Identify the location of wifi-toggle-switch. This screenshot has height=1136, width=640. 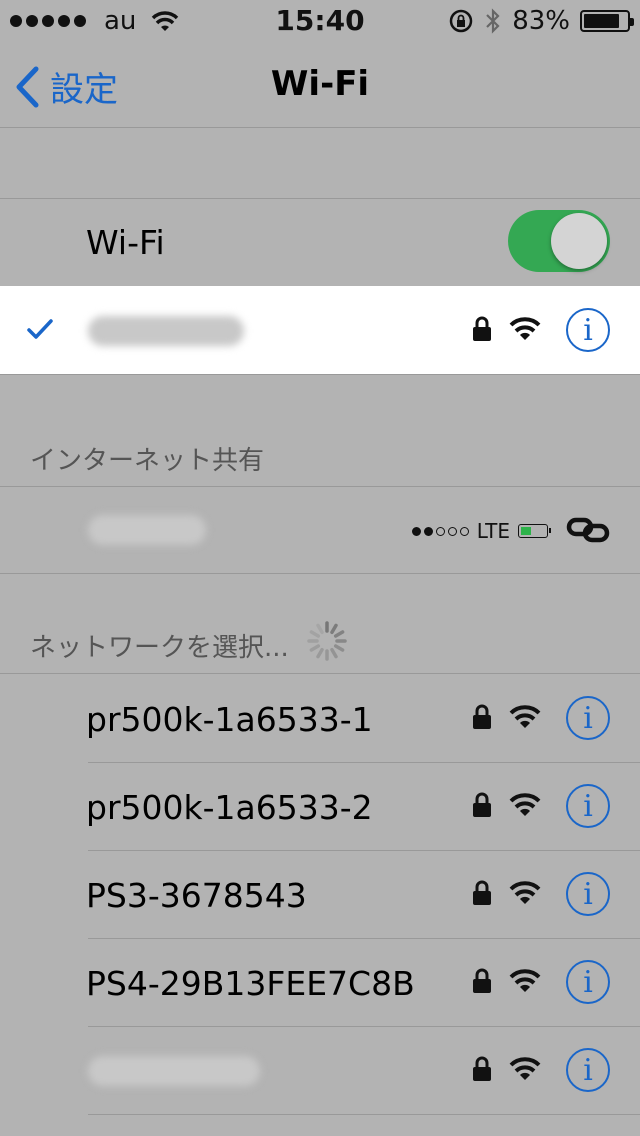
(559, 241).